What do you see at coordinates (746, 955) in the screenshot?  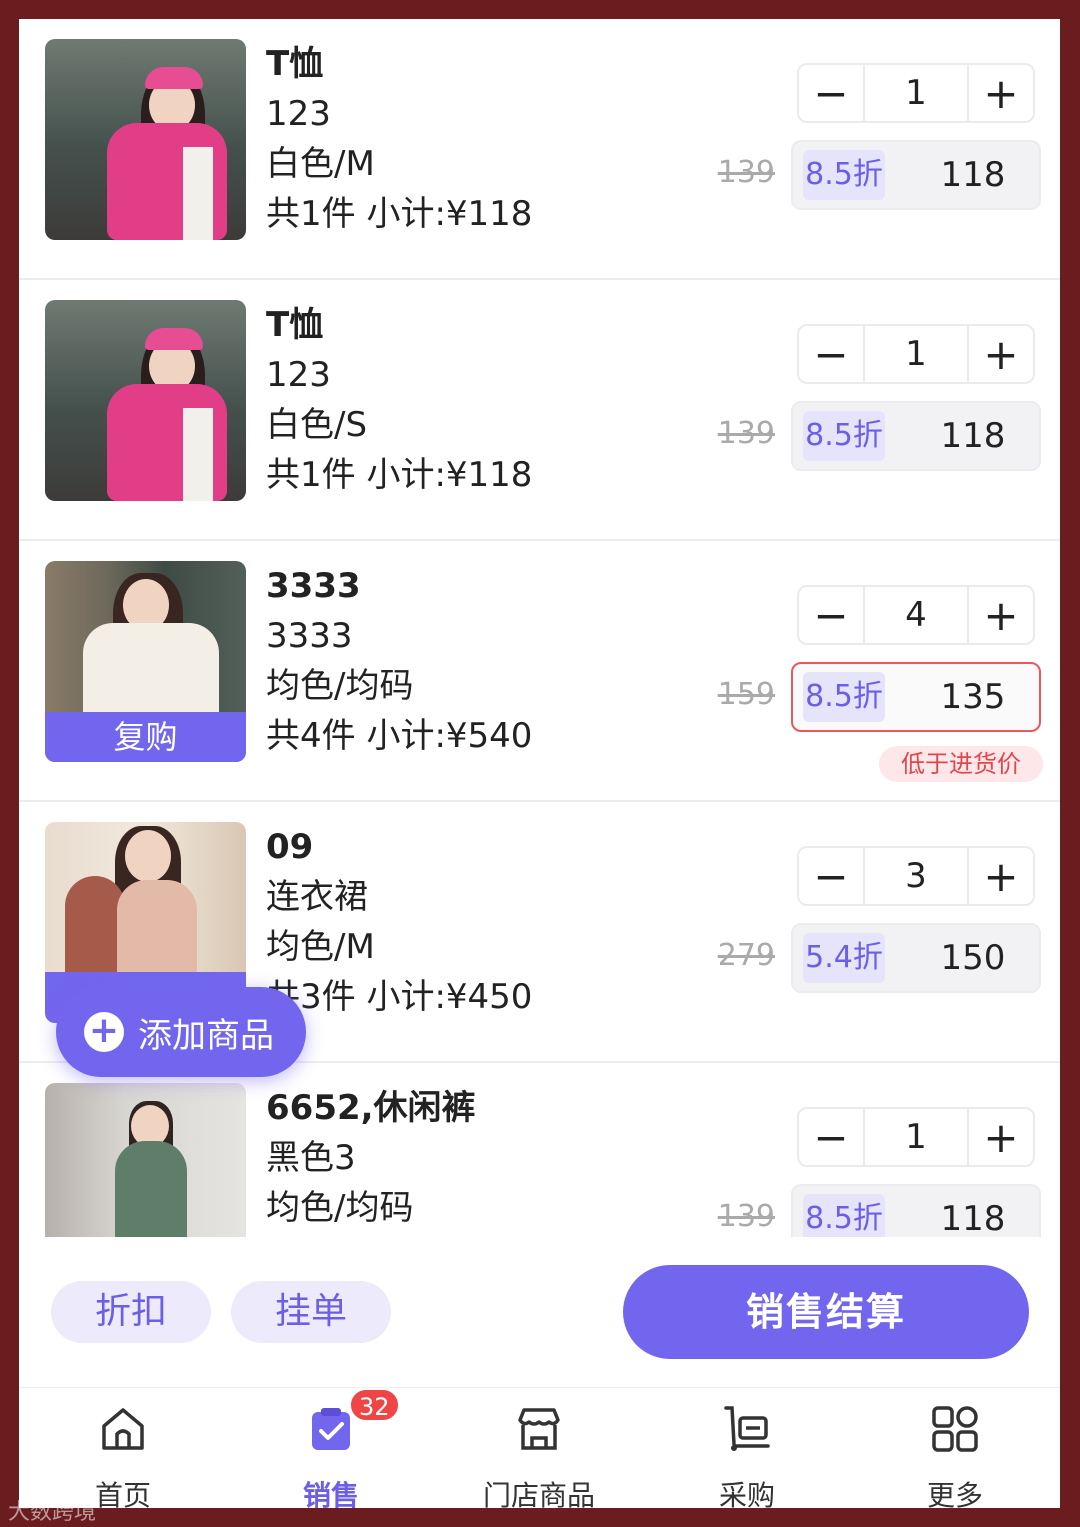 I see `original-price: 279` at bounding box center [746, 955].